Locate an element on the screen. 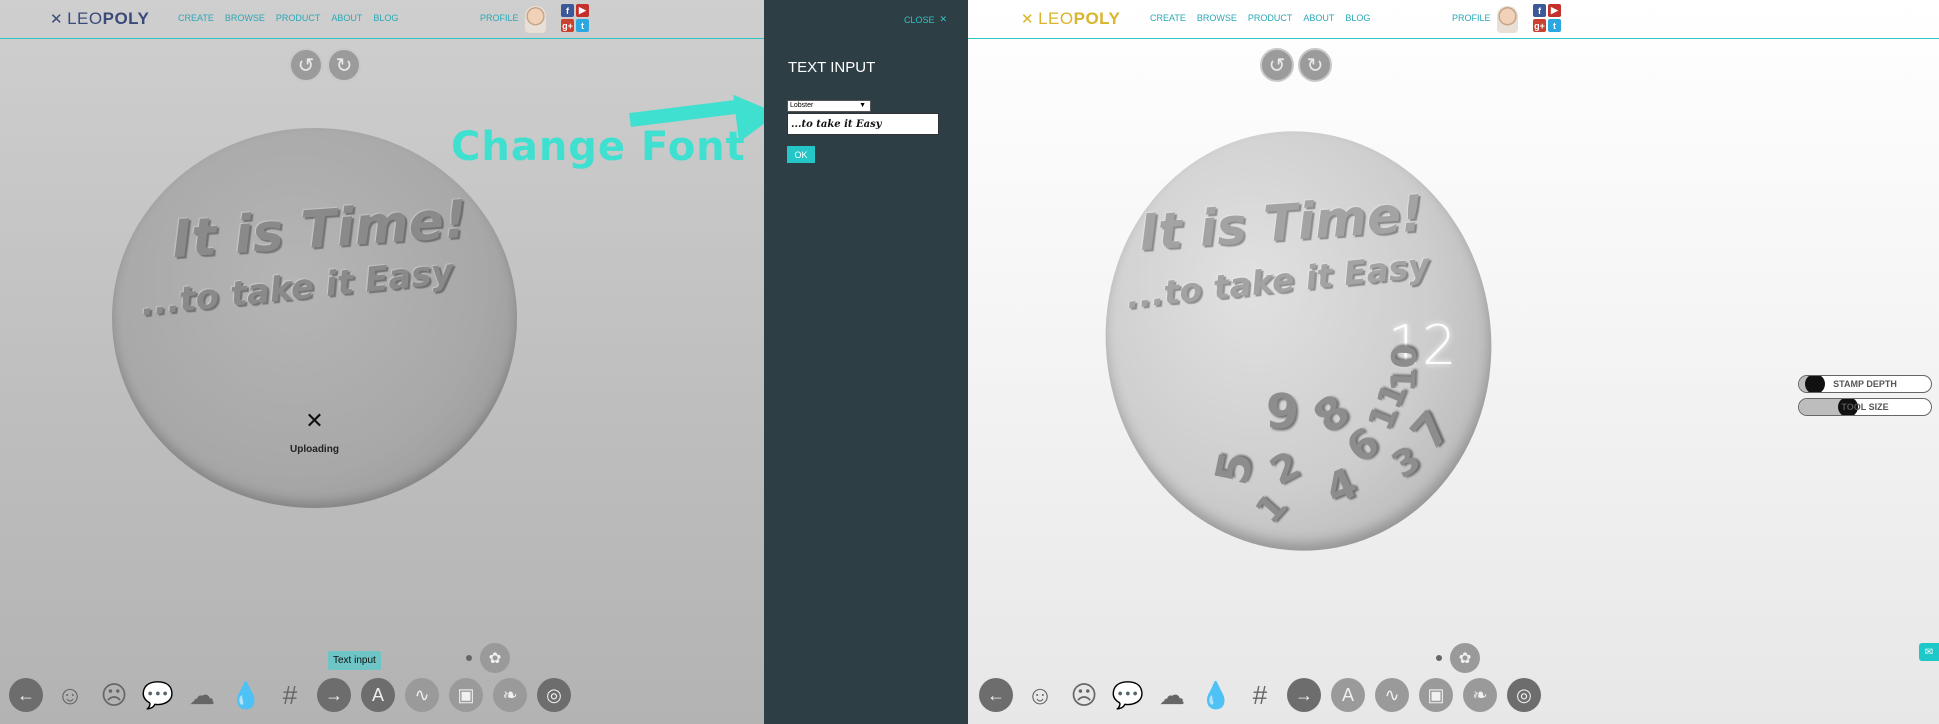  ok-button: OK is located at coordinates (801, 154).